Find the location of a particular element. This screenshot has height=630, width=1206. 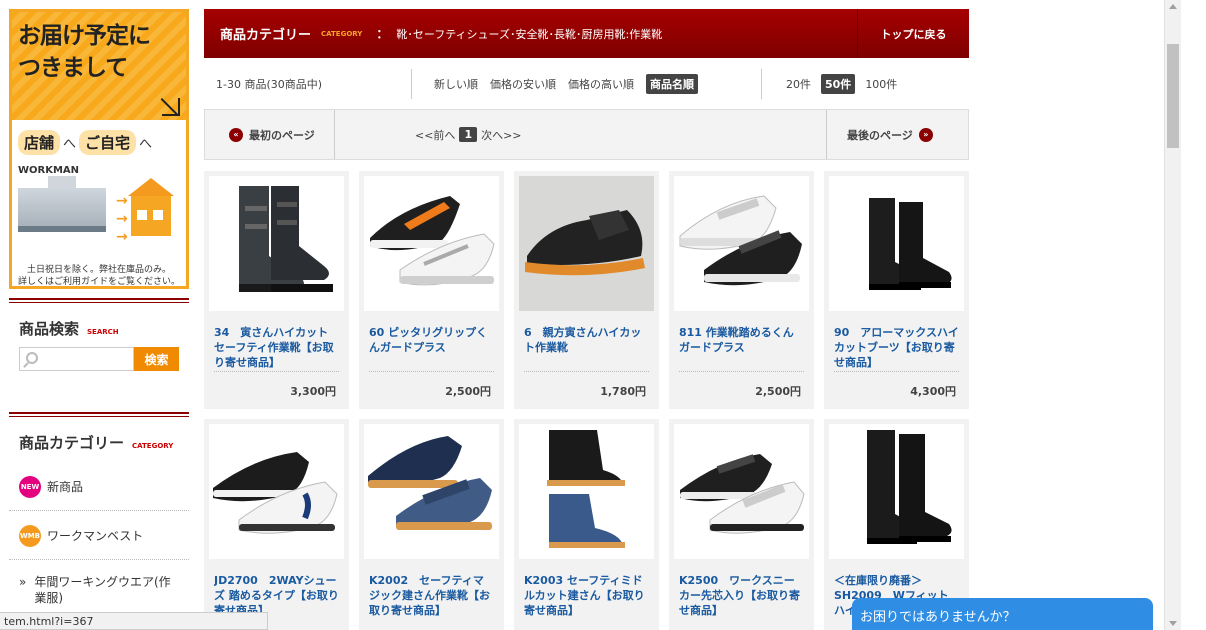

current-page: 1 is located at coordinates (468, 134).